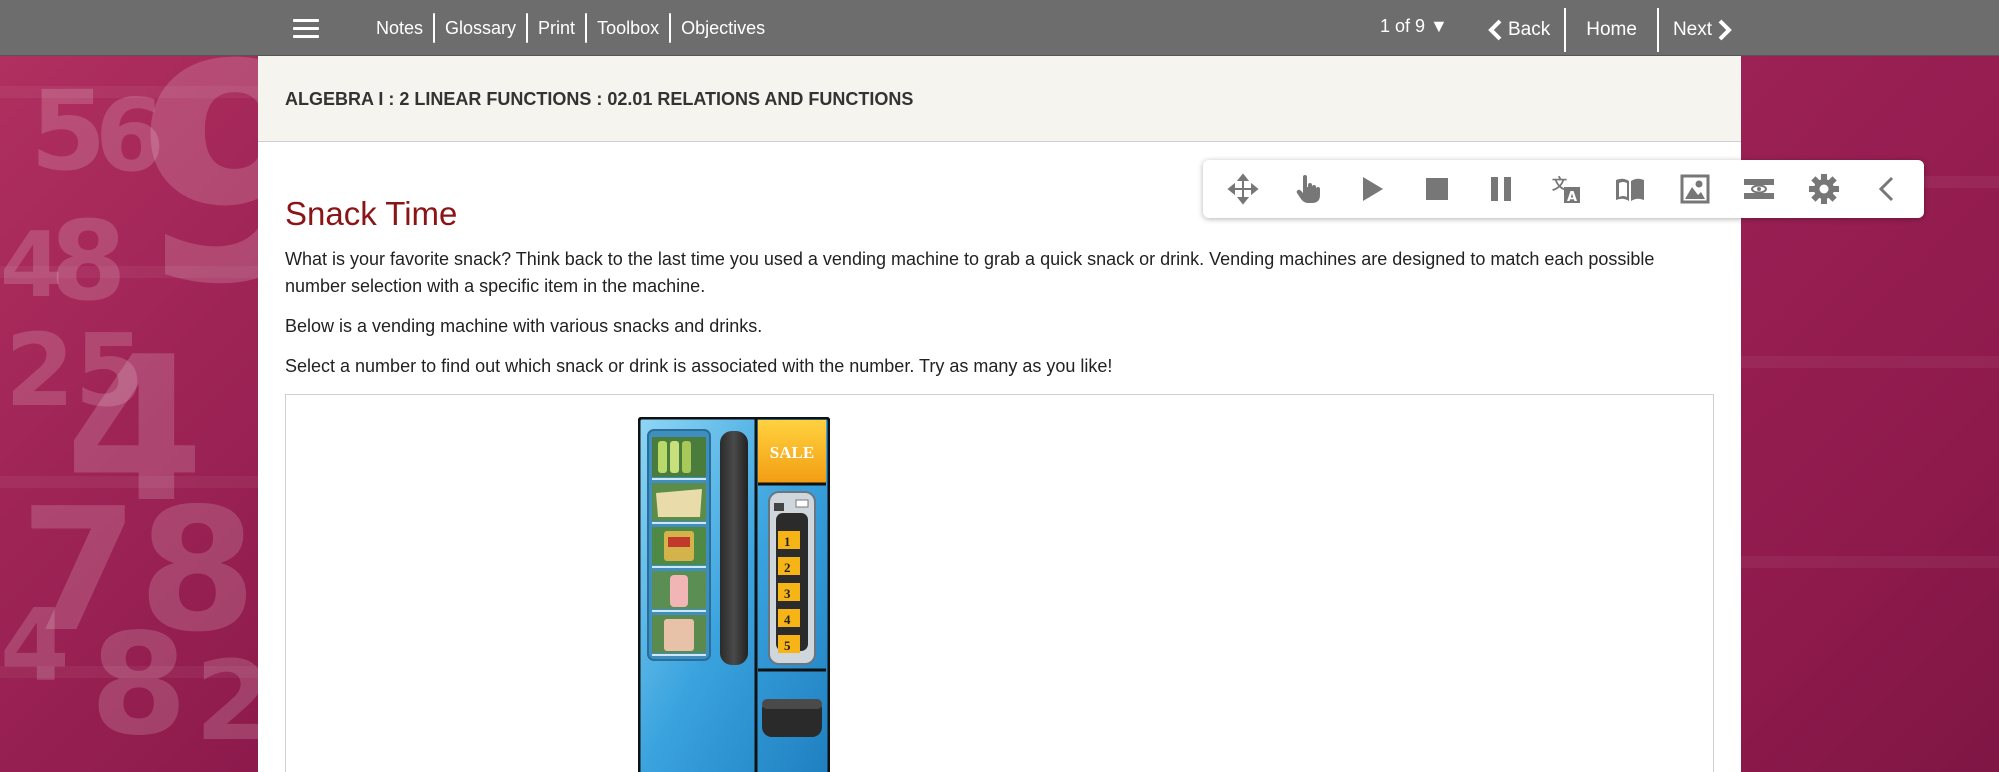 Image resolution: width=1999 pixels, height=772 pixels. I want to click on lesson-nav-links: Notes Glossary Print Toolbox Objectives, so click(570, 28).